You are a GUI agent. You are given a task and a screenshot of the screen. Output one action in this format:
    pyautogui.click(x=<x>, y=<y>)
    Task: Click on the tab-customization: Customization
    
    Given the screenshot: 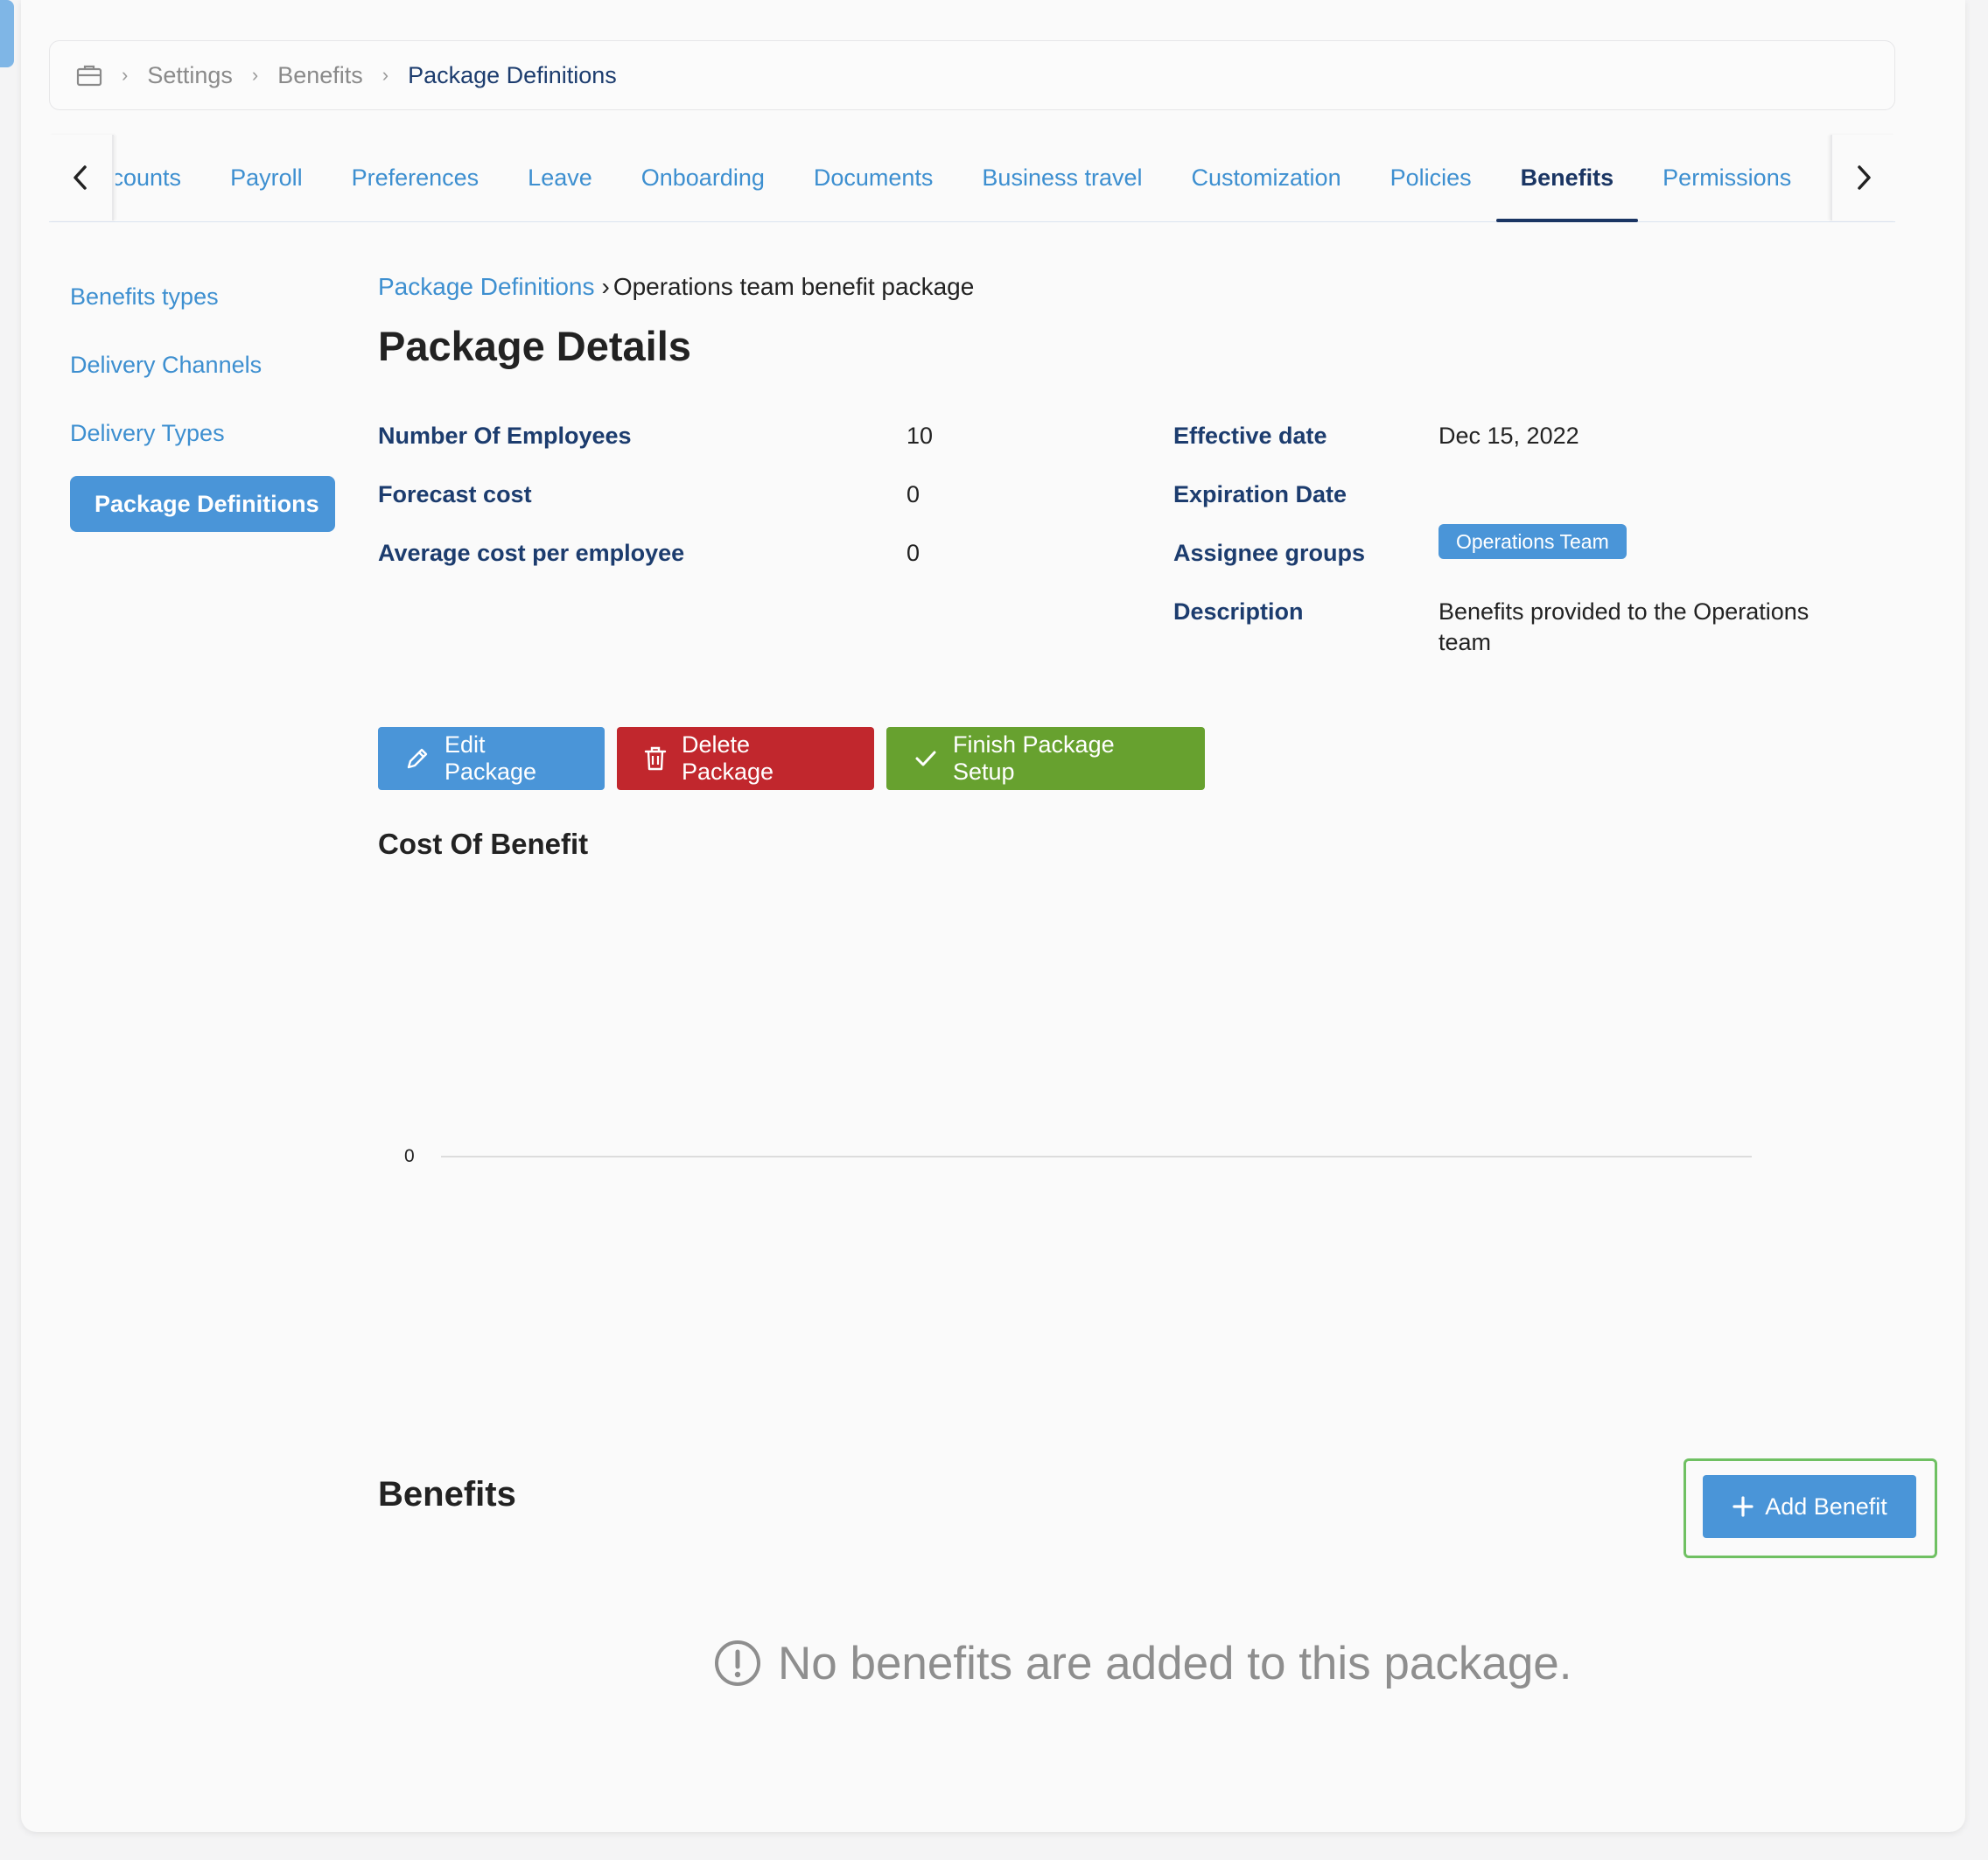 What is the action you would take?
    pyautogui.click(x=1266, y=178)
    